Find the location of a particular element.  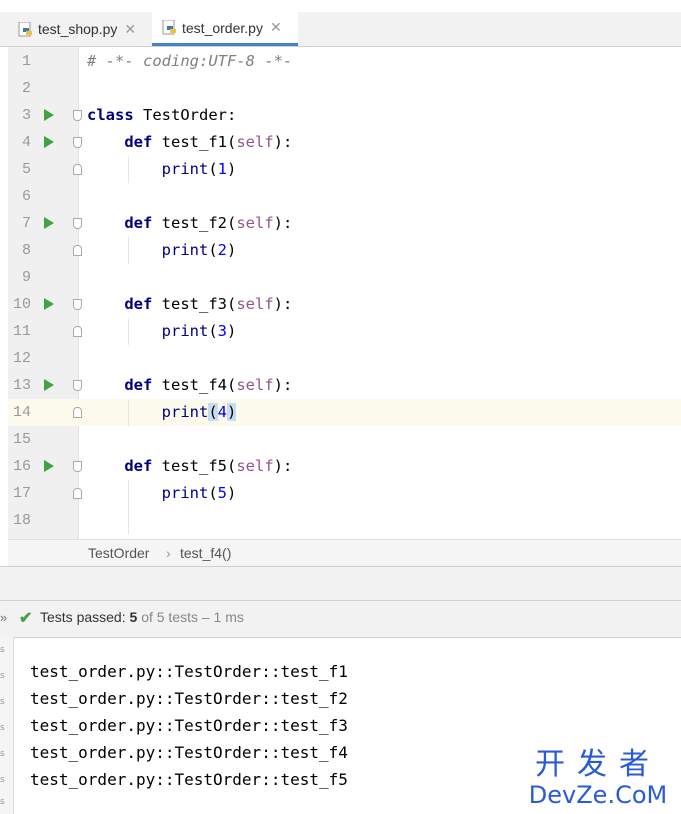

code-text: print(2) is located at coordinates (199, 250).